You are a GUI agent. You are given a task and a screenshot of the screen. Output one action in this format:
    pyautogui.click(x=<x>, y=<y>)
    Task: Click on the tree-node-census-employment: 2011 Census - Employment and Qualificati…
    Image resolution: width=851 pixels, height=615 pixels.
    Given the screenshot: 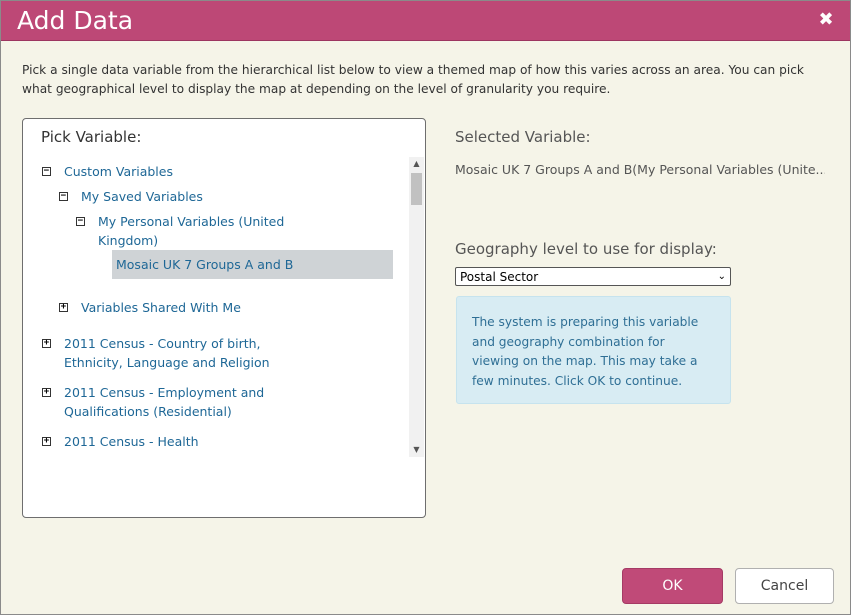 What is the action you would take?
    pyautogui.click(x=179, y=402)
    